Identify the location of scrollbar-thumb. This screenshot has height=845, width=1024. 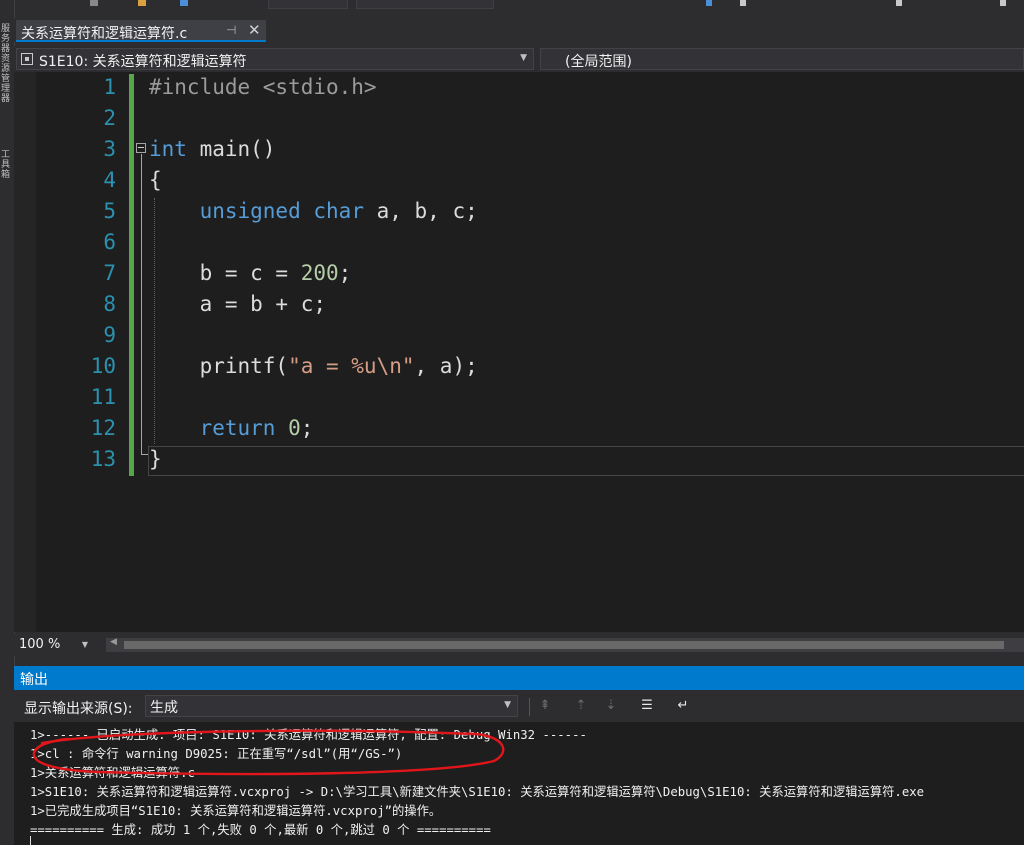
(564, 645).